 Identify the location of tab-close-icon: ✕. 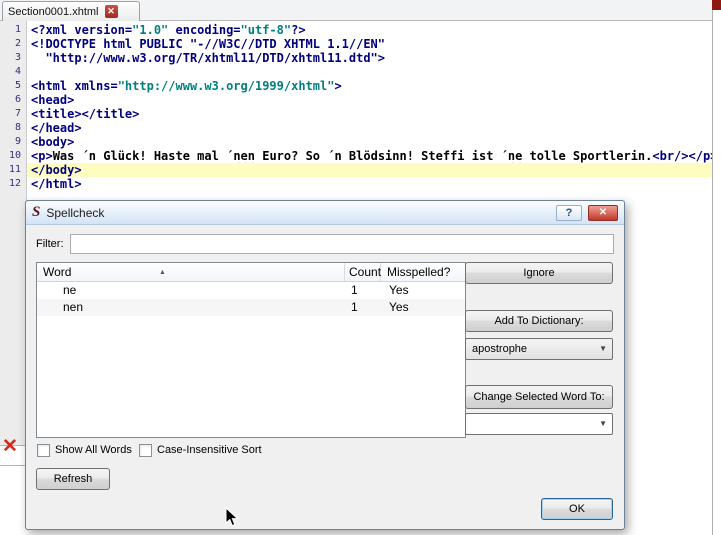
(111, 11).